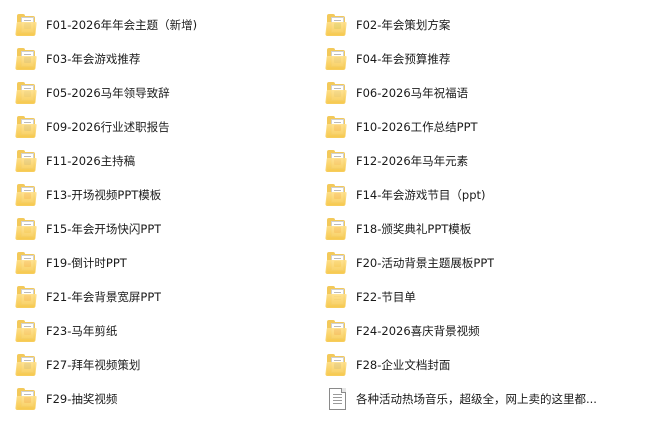 This screenshot has width=652, height=445. I want to click on folder-item: F21-年会背景宽屏PPT, so click(170, 297).